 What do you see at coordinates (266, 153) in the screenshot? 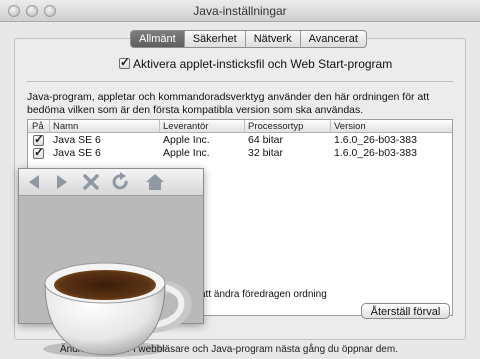
I see `row-arch: 32 bitar` at bounding box center [266, 153].